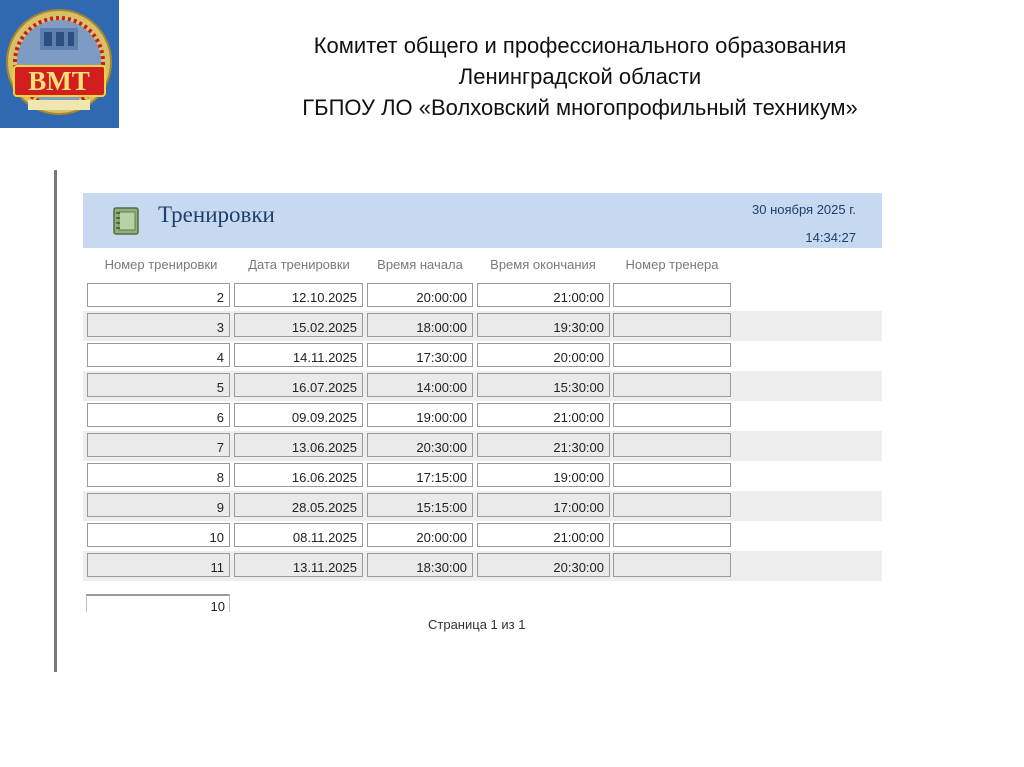 Image resolution: width=1024 pixels, height=767 pixels. What do you see at coordinates (158, 604) in the screenshot?
I see `record-count: 10` at bounding box center [158, 604].